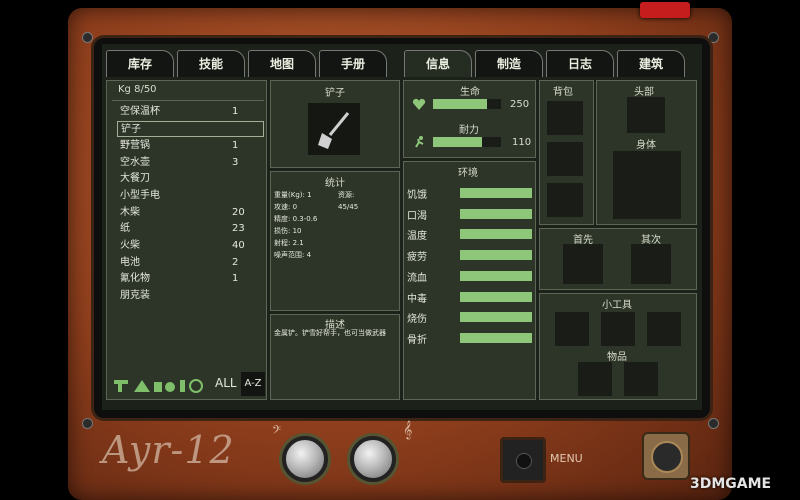  Describe the element at coordinates (190, 263) in the screenshot. I see `list-item: 电池 2` at that location.